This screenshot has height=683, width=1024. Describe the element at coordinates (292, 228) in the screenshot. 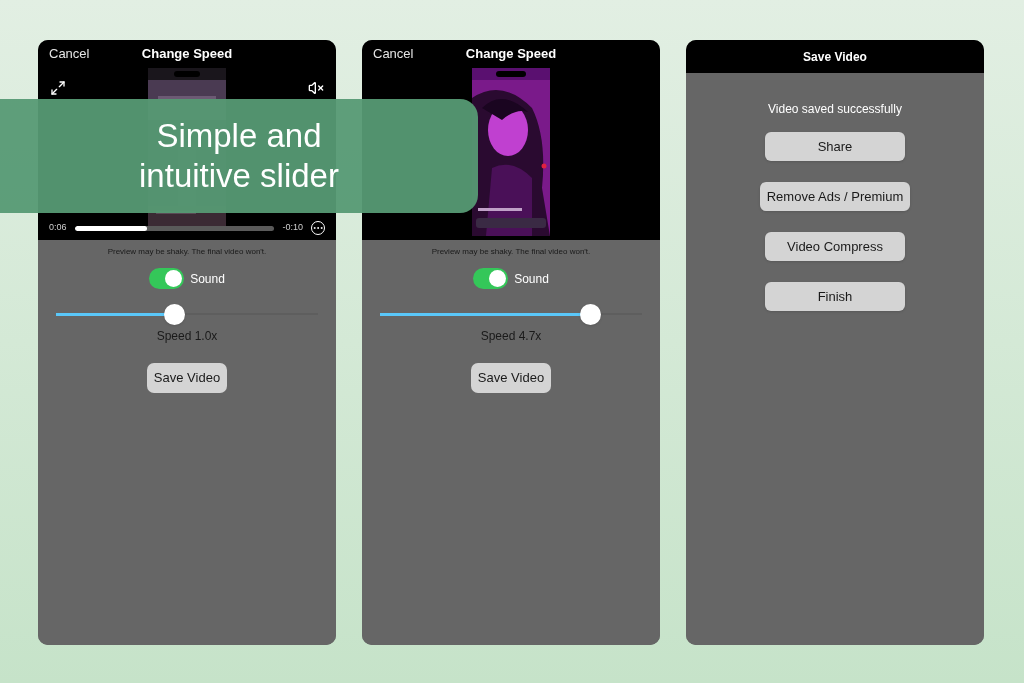

I see `remaining-time: -0:10` at that location.